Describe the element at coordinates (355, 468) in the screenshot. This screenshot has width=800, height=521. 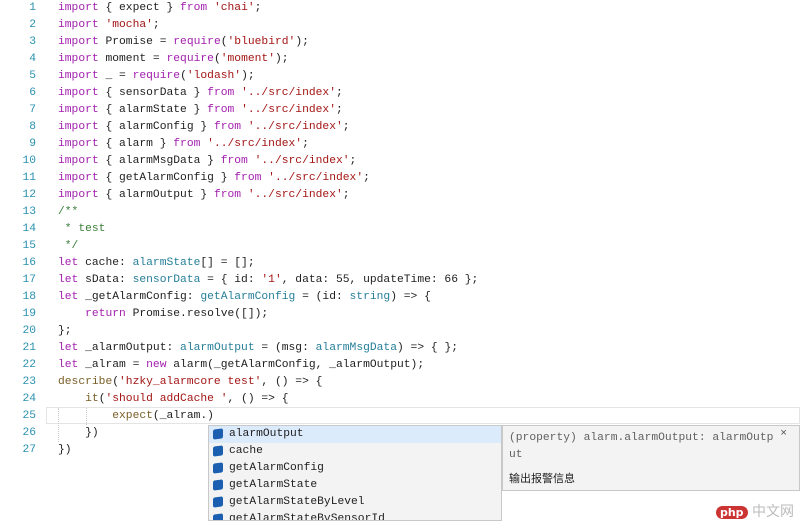
I see `suggestion-item: getAlarmConfig` at that location.